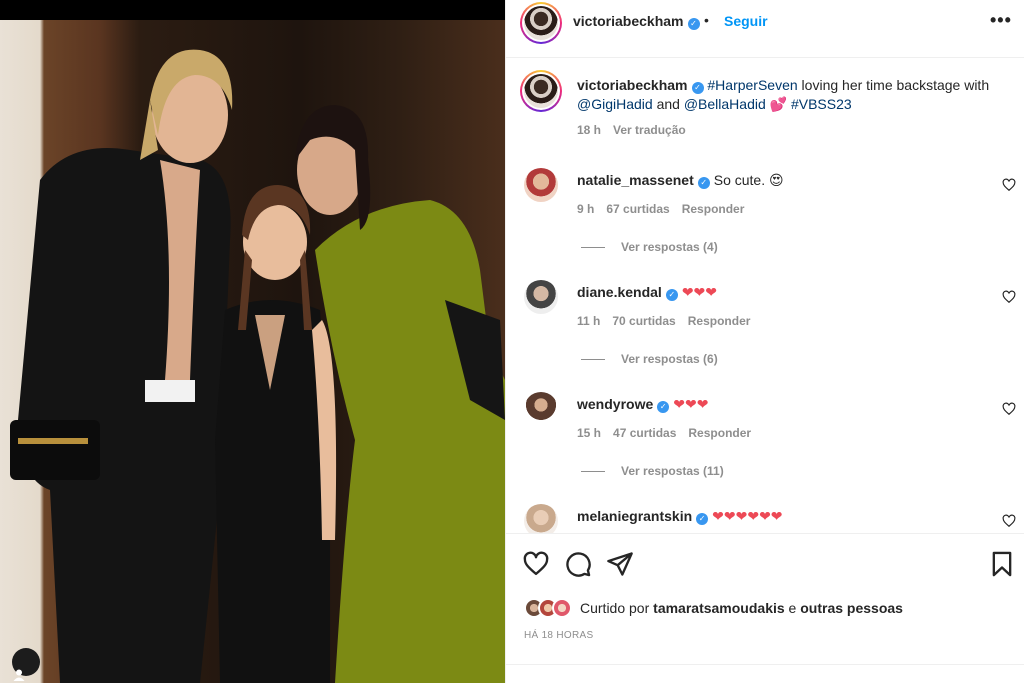  I want to click on user-tag-button, so click(26, 664).